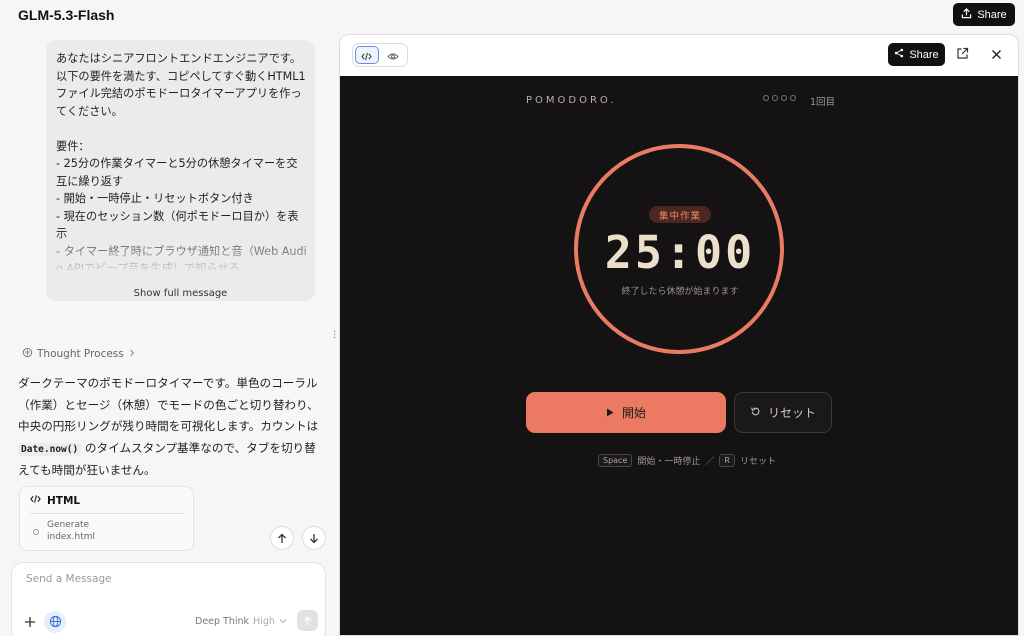 This screenshot has width=1024, height=636. Describe the element at coordinates (166, 579) in the screenshot. I see `message-input` at that location.